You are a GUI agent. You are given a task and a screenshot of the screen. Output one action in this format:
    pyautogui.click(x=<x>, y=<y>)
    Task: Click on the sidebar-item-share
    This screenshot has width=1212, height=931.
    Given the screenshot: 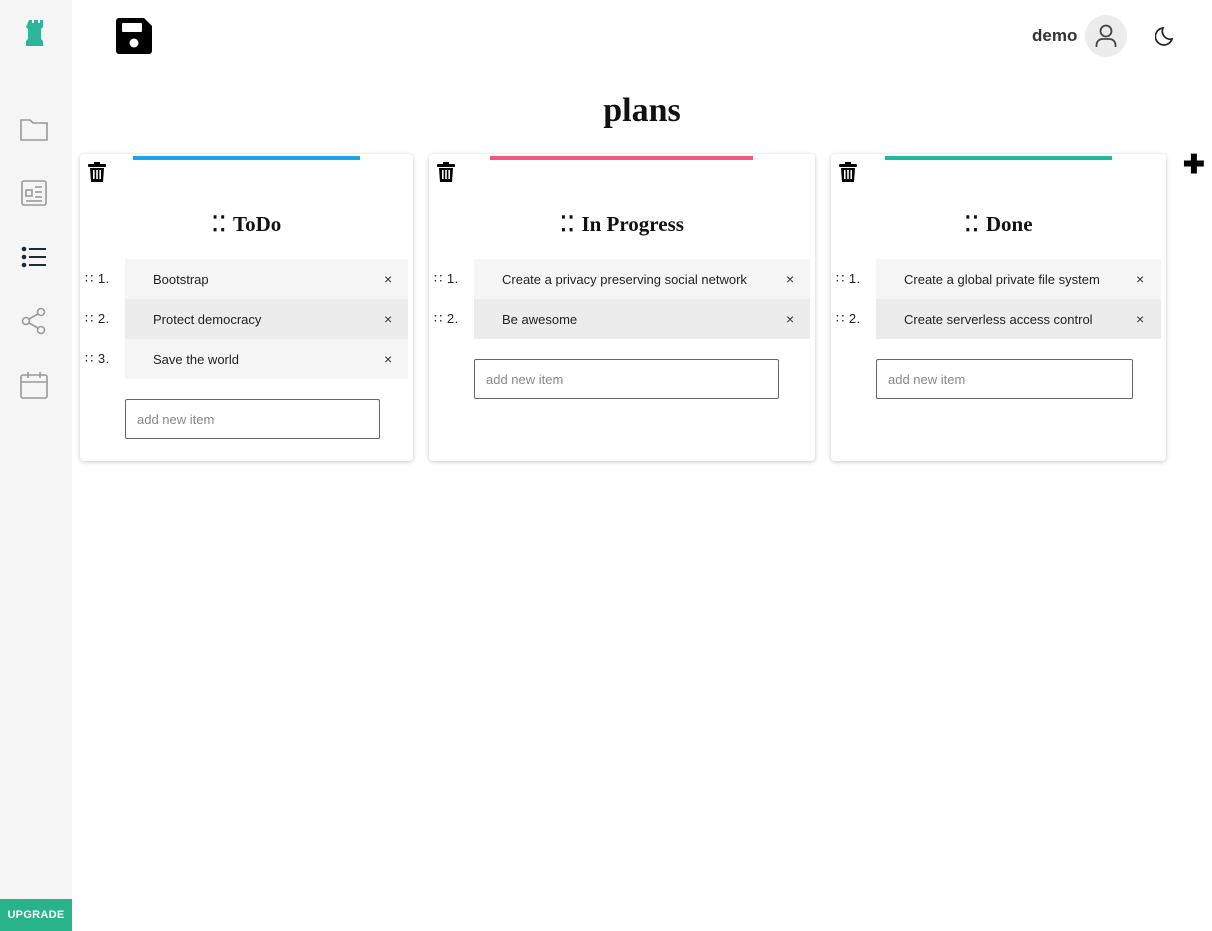 What is the action you would take?
    pyautogui.click(x=34, y=321)
    